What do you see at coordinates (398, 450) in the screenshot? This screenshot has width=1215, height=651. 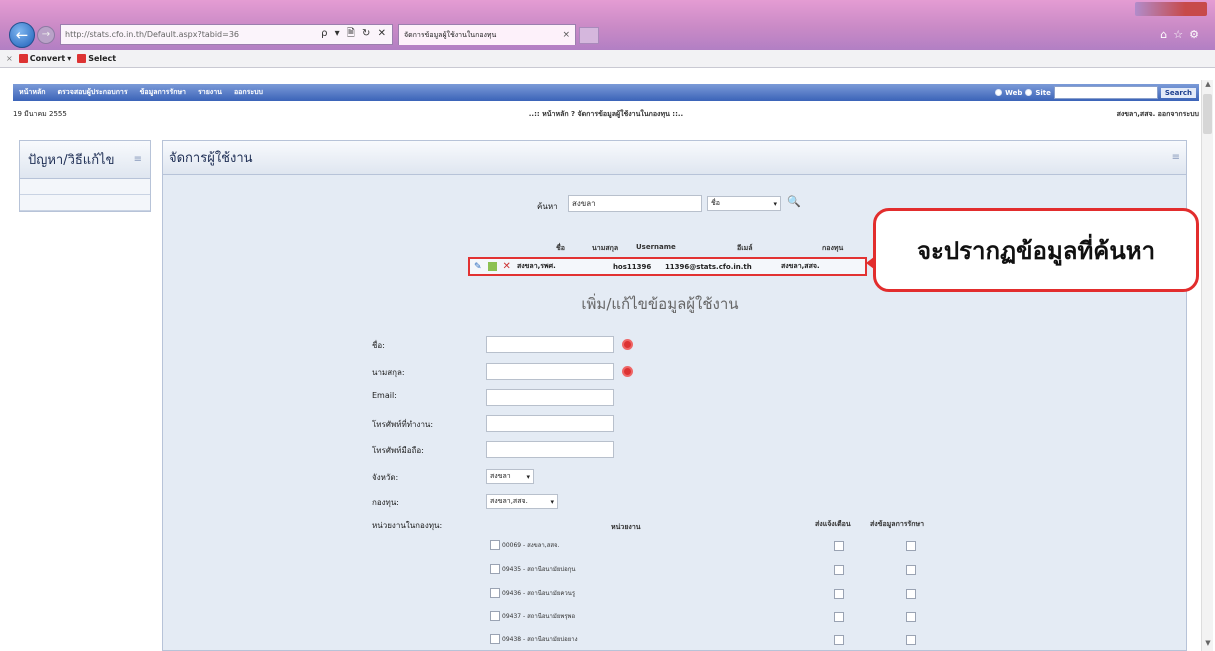 I see `mobile-label: โทรศัพท์มือถือ:` at bounding box center [398, 450].